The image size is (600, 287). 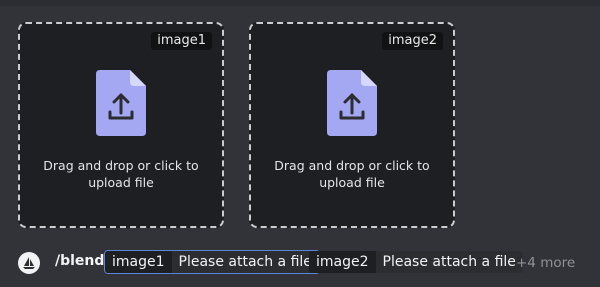 What do you see at coordinates (80, 261) in the screenshot?
I see `command-name: /blend` at bounding box center [80, 261].